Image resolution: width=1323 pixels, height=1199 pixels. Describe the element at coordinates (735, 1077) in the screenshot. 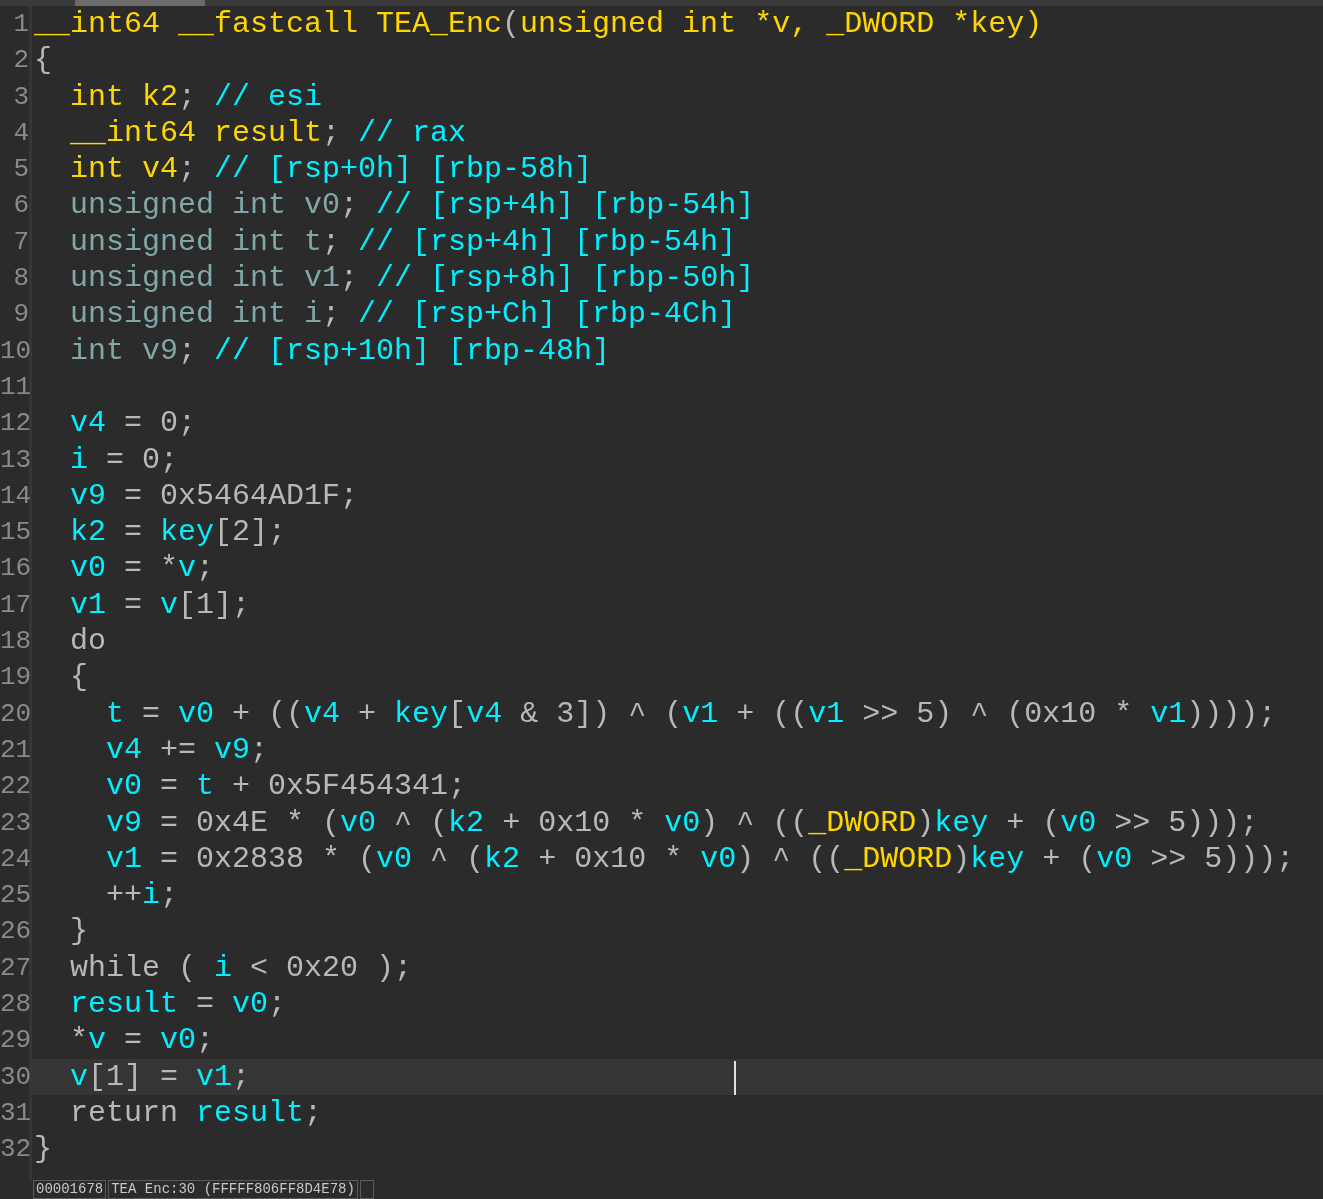

I see `text-cursor` at that location.